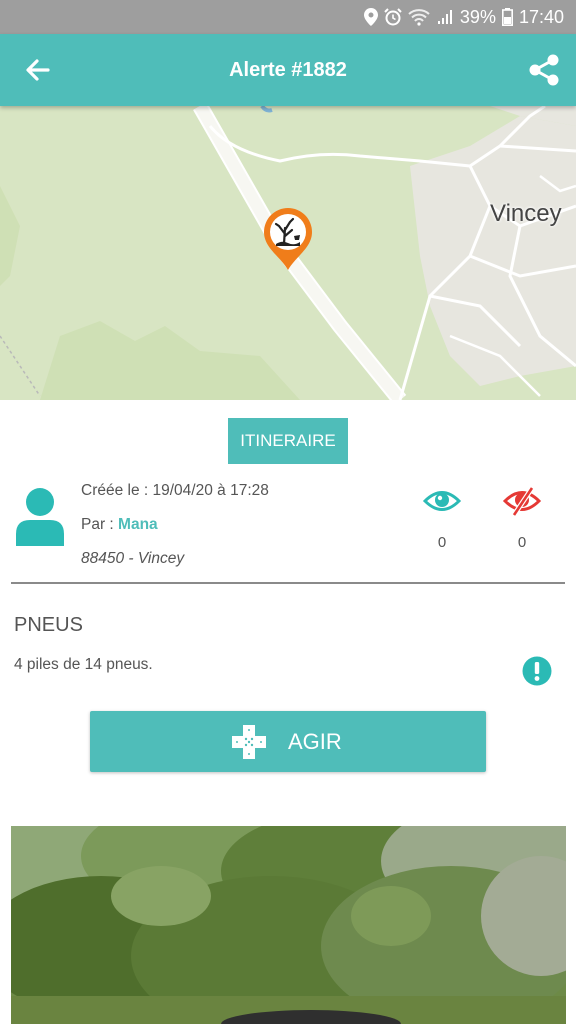  I want to click on alarm-icon, so click(393, 17).